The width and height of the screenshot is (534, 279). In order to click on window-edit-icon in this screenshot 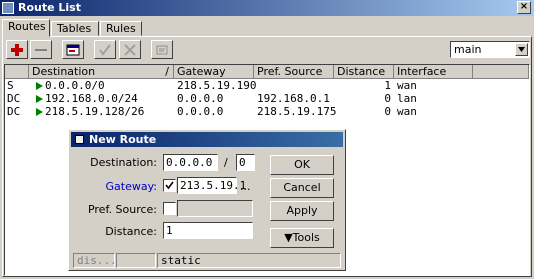, I will do `click(73, 50)`.